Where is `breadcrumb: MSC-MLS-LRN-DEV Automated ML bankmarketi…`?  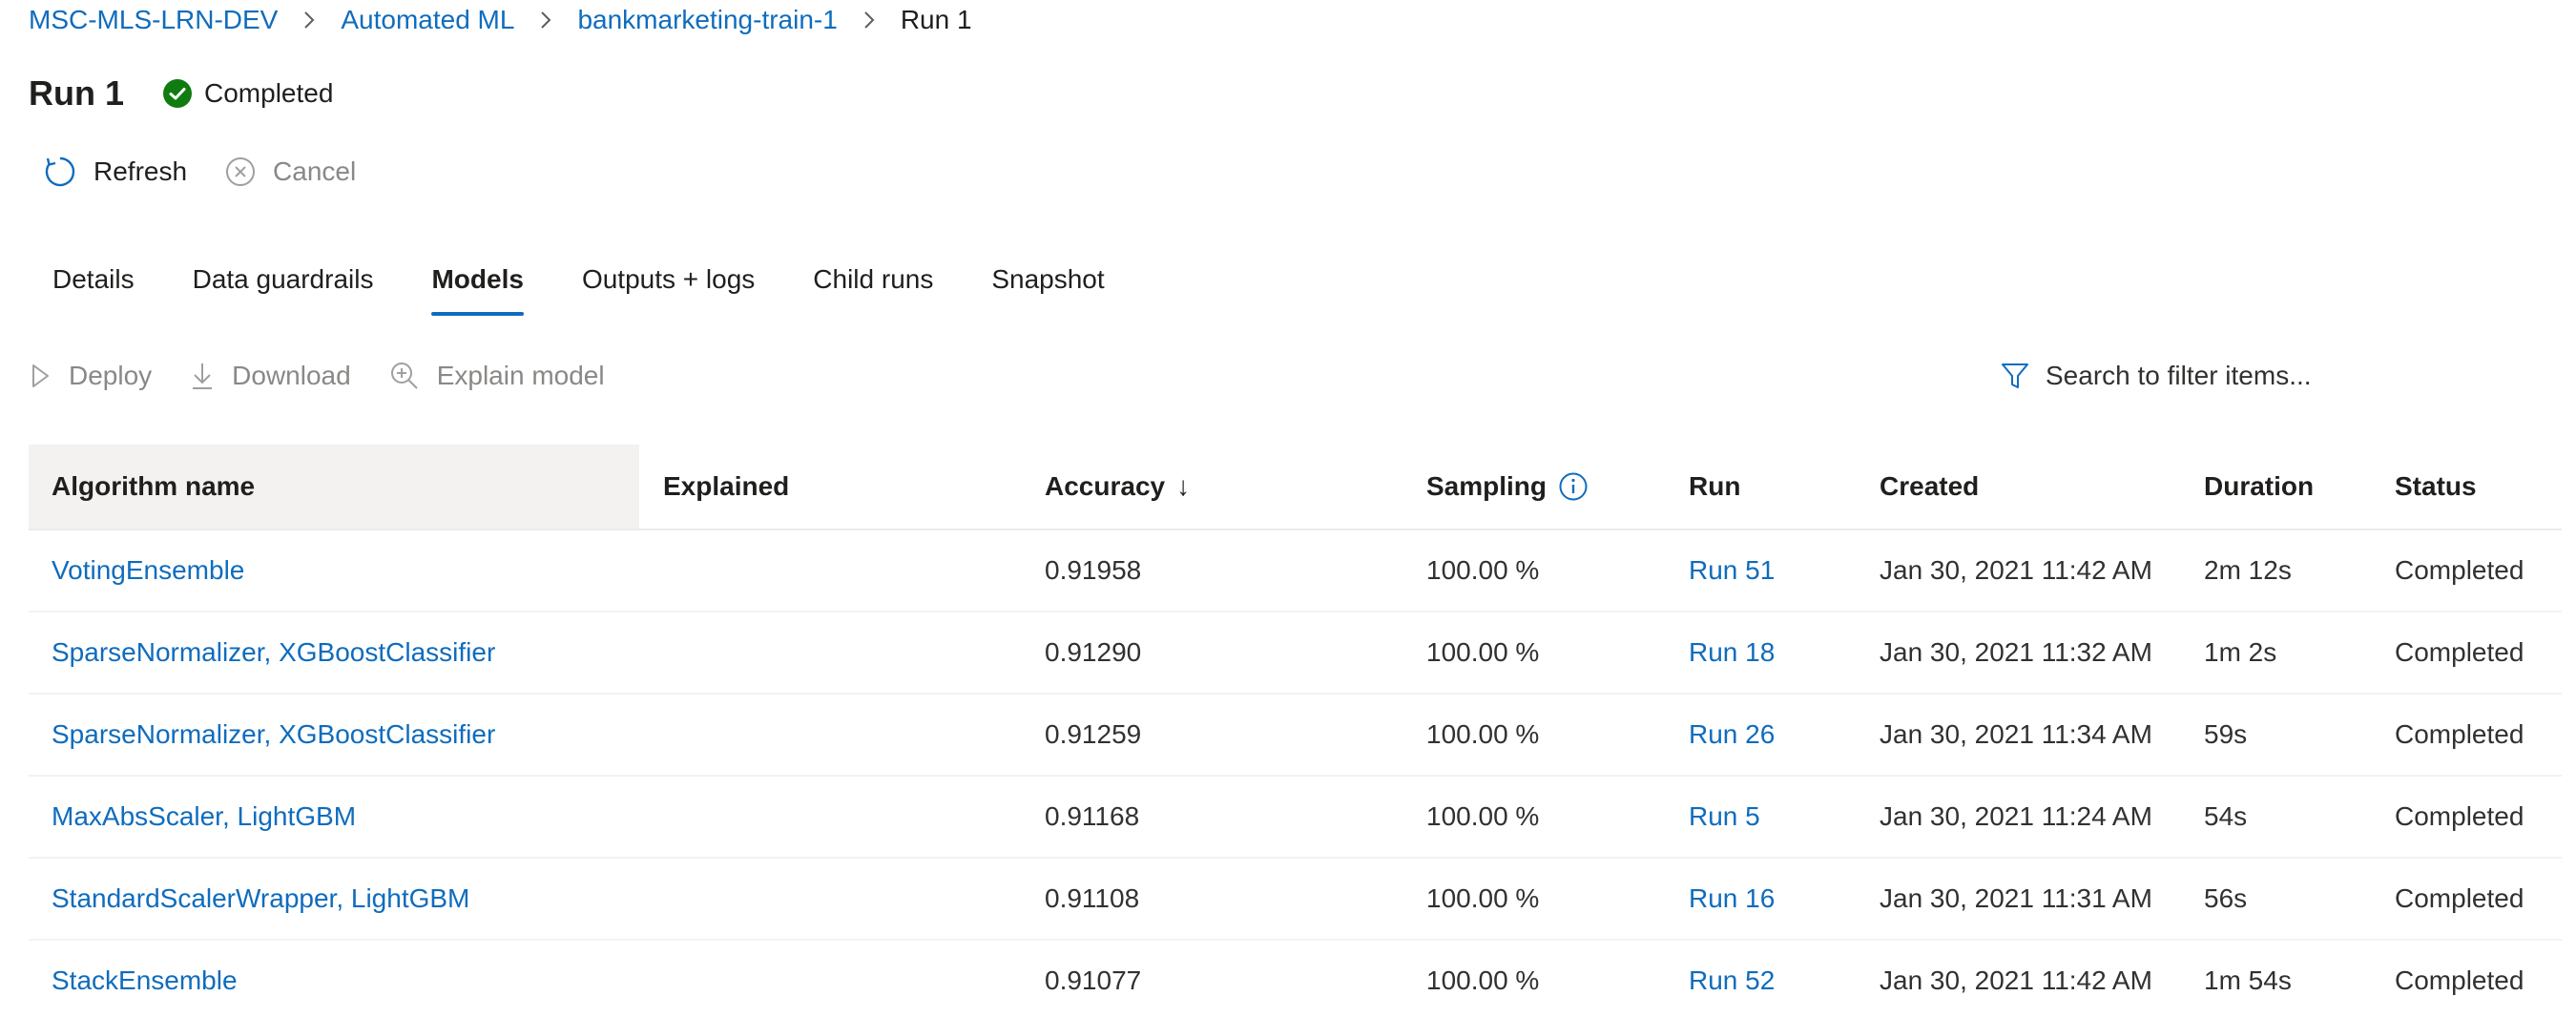
breadcrumb: MSC-MLS-LRN-DEV Automated ML bankmarketi… is located at coordinates (500, 20).